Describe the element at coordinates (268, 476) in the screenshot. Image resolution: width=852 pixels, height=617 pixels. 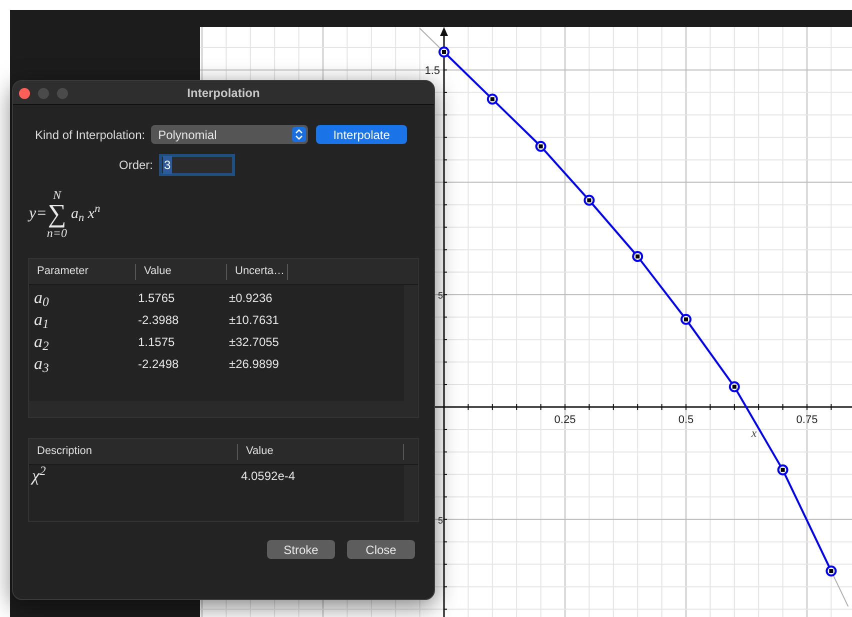
I see `table-cell-text: 4.0592e-4` at that location.